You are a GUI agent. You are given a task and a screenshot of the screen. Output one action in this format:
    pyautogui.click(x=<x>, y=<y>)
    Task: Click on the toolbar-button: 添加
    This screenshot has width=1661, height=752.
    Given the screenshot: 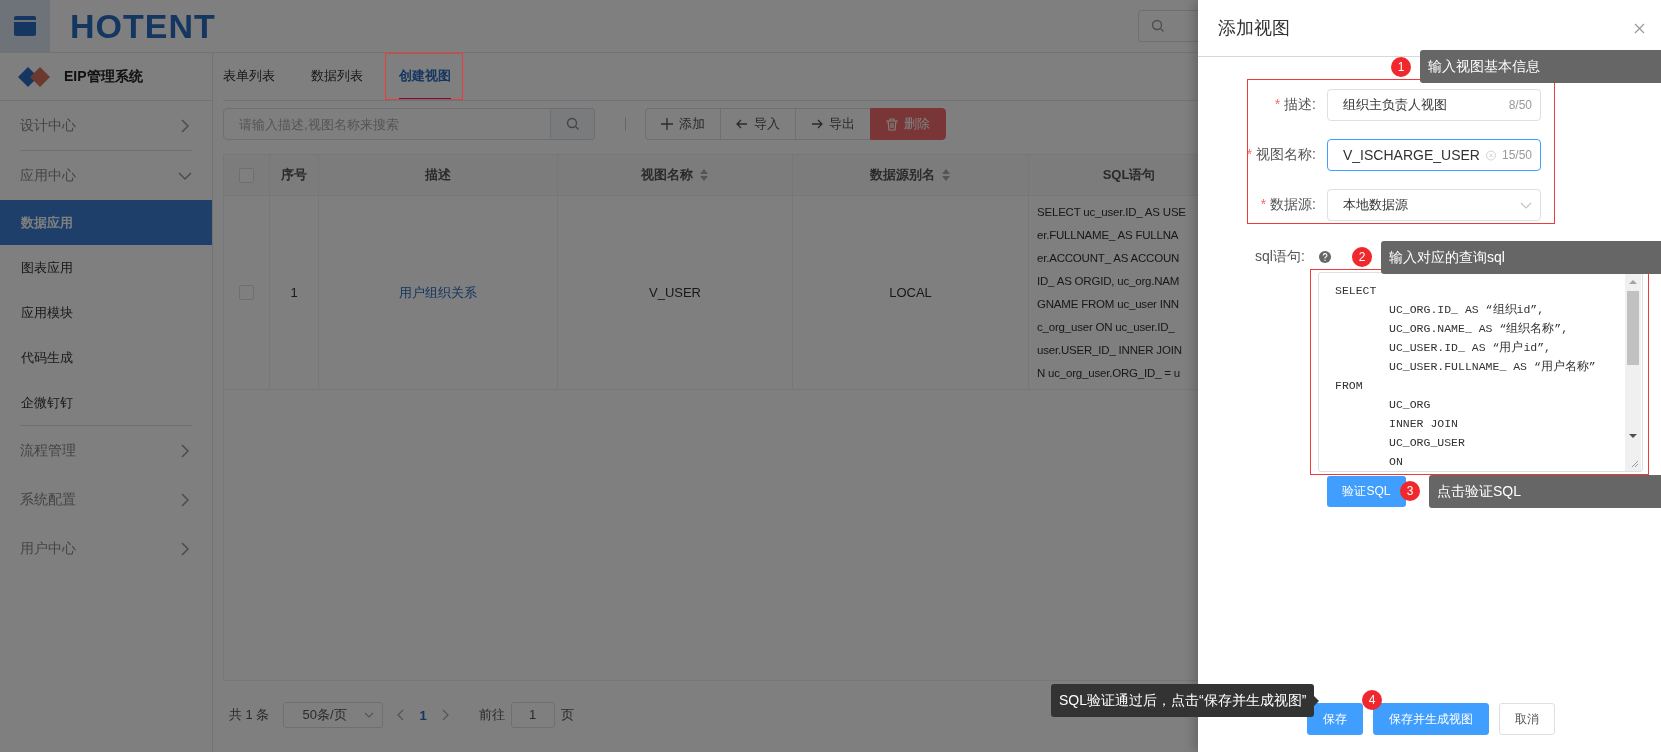 What is the action you would take?
    pyautogui.click(x=683, y=124)
    